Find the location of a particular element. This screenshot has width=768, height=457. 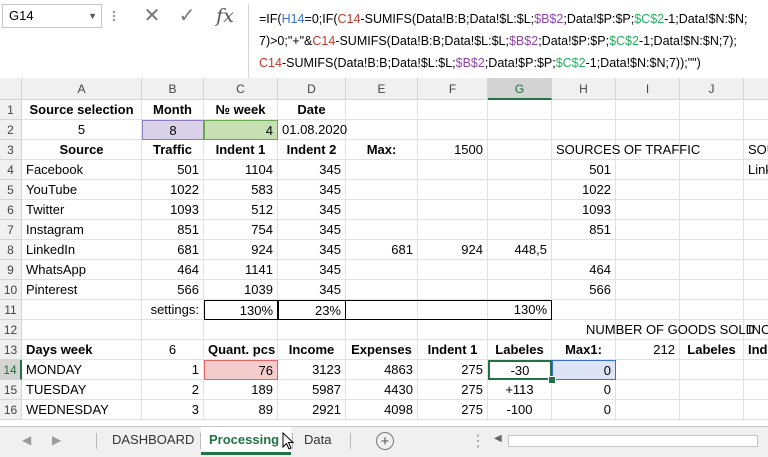

row-header-6: 6 is located at coordinates (11, 210).